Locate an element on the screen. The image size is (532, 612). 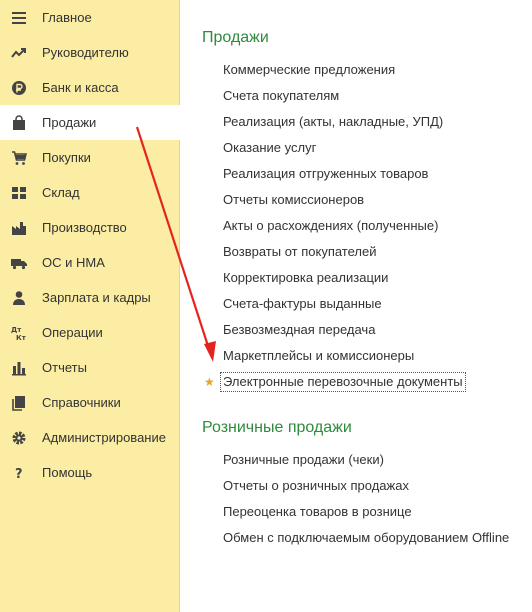
link-retail-reports: Отчеты о розничных продажах is located at coordinates (316, 486).